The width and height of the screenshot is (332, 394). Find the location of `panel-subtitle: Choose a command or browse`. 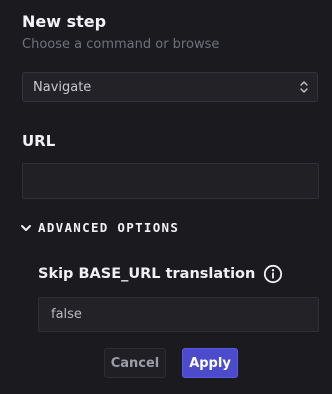

panel-subtitle: Choose a command or browse is located at coordinates (121, 44).